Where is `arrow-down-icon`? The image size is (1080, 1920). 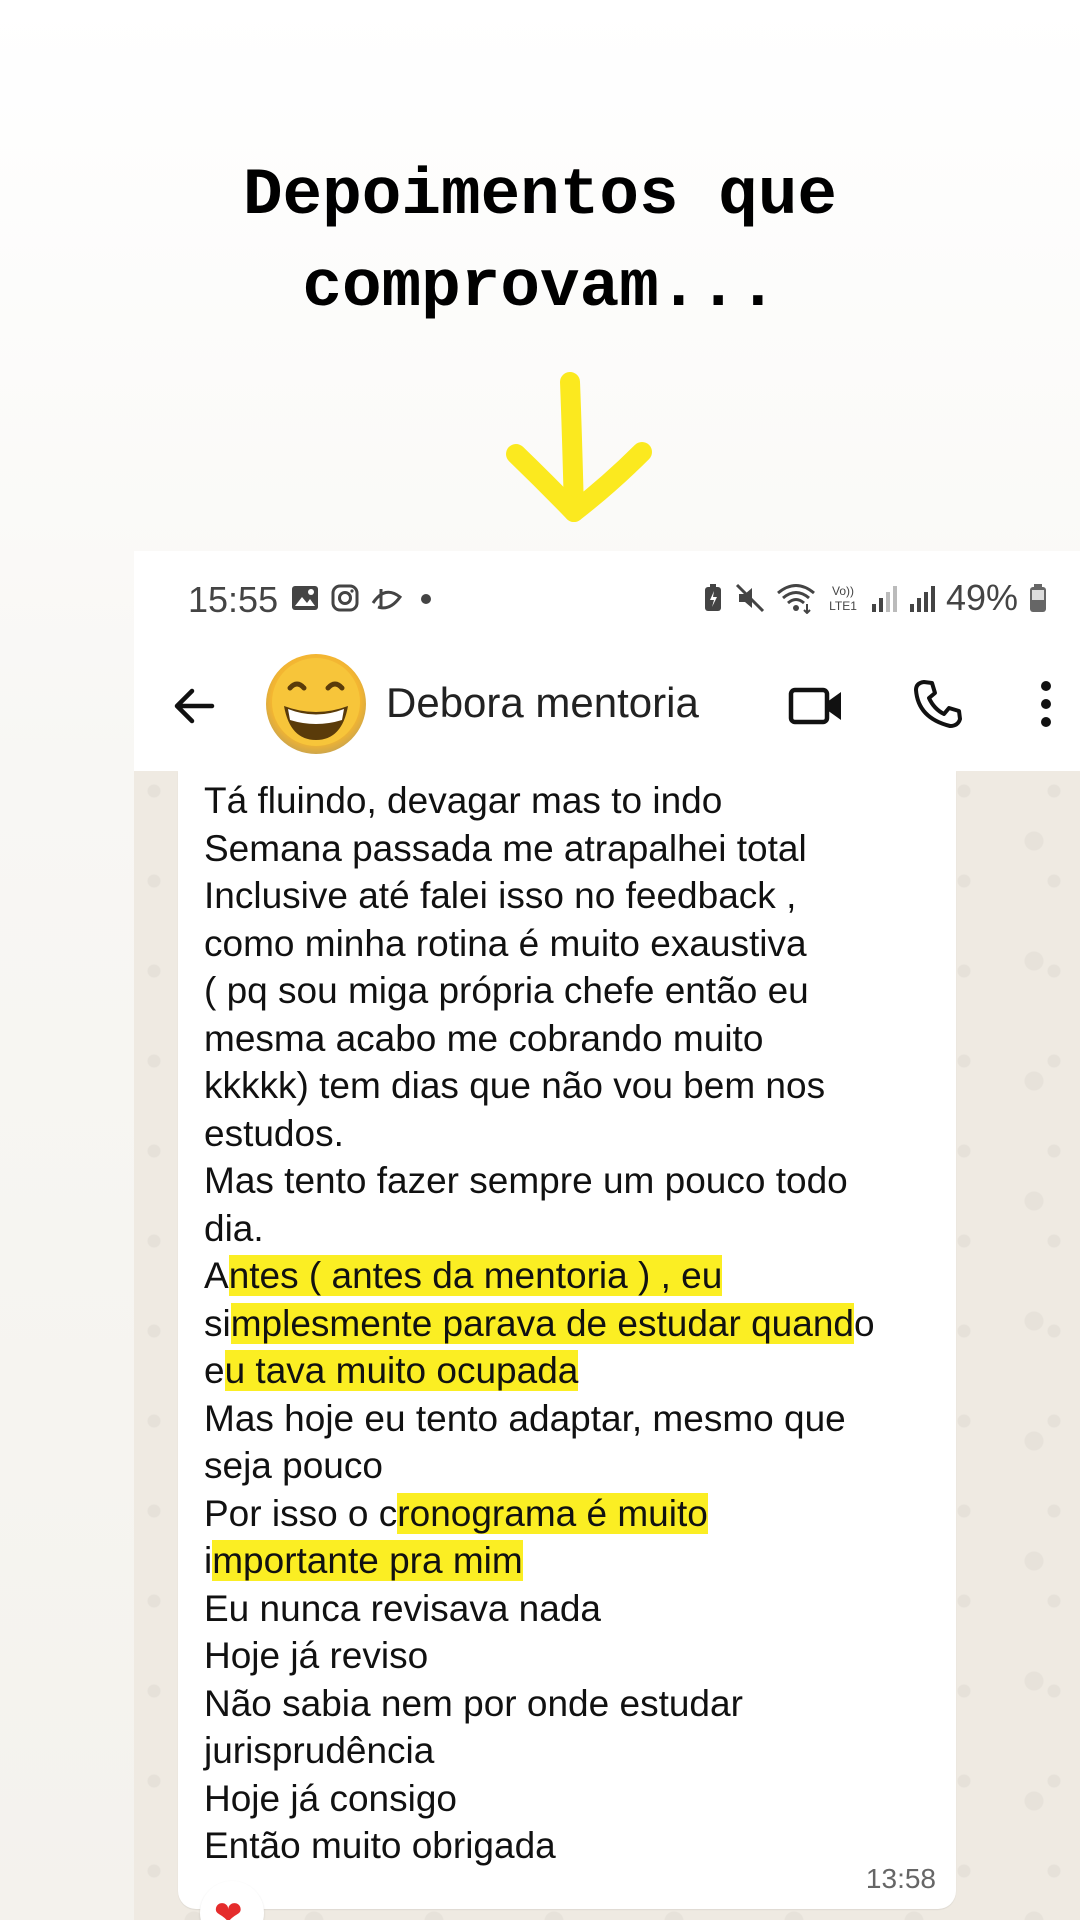 arrow-down-icon is located at coordinates (579, 447).